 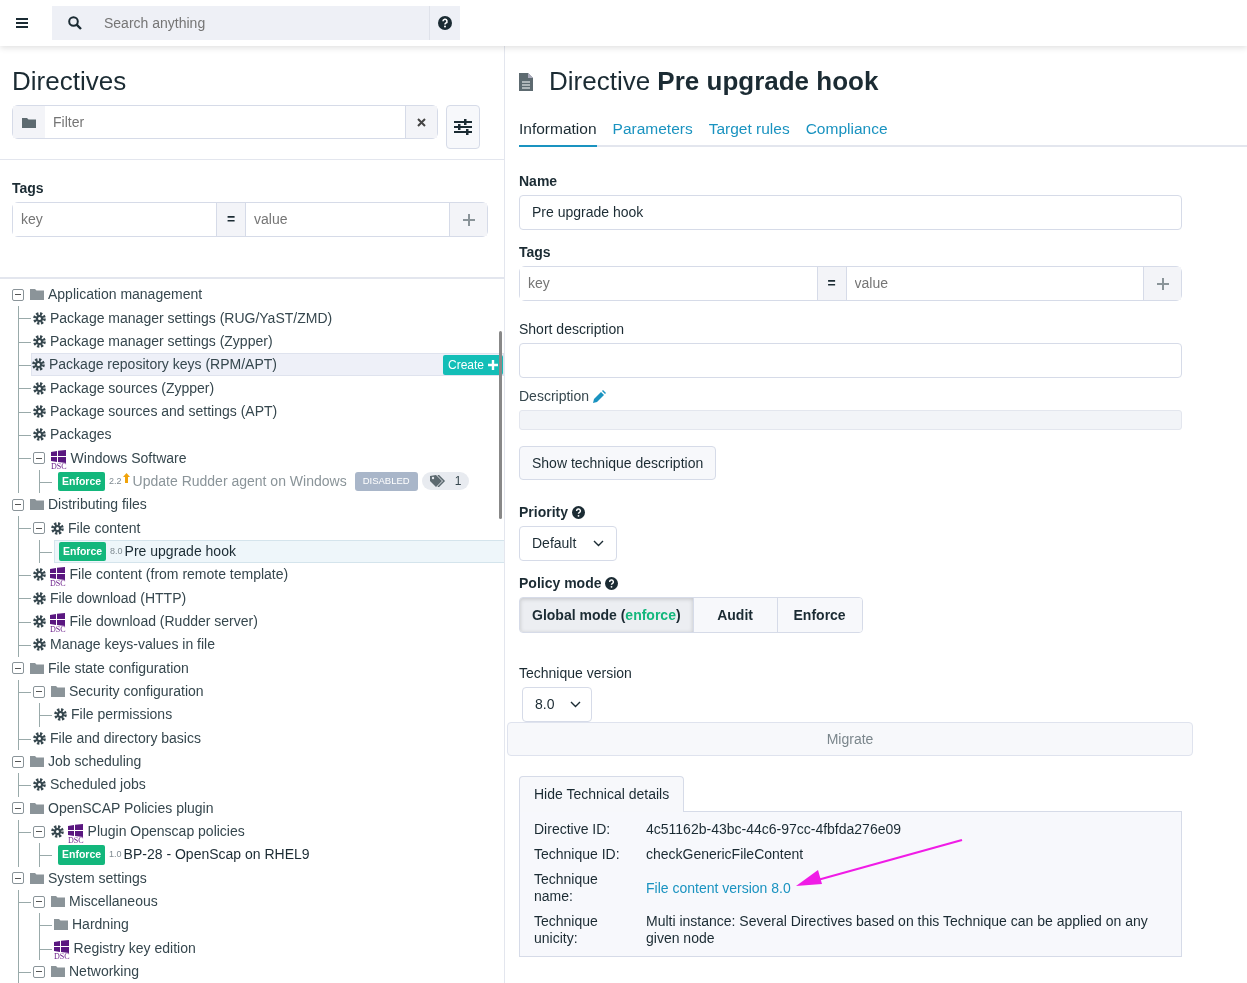 What do you see at coordinates (191, 318) in the screenshot?
I see `technique-label: Package manager settings (RUG/YaST/ZMD)` at bounding box center [191, 318].